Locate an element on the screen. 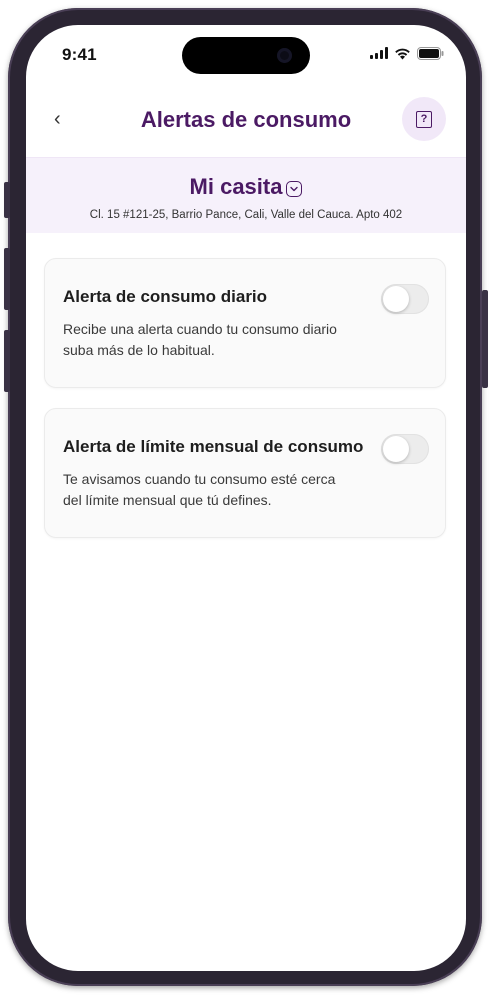 The width and height of the screenshot is (492, 995). chevron-down-icon is located at coordinates (294, 188).